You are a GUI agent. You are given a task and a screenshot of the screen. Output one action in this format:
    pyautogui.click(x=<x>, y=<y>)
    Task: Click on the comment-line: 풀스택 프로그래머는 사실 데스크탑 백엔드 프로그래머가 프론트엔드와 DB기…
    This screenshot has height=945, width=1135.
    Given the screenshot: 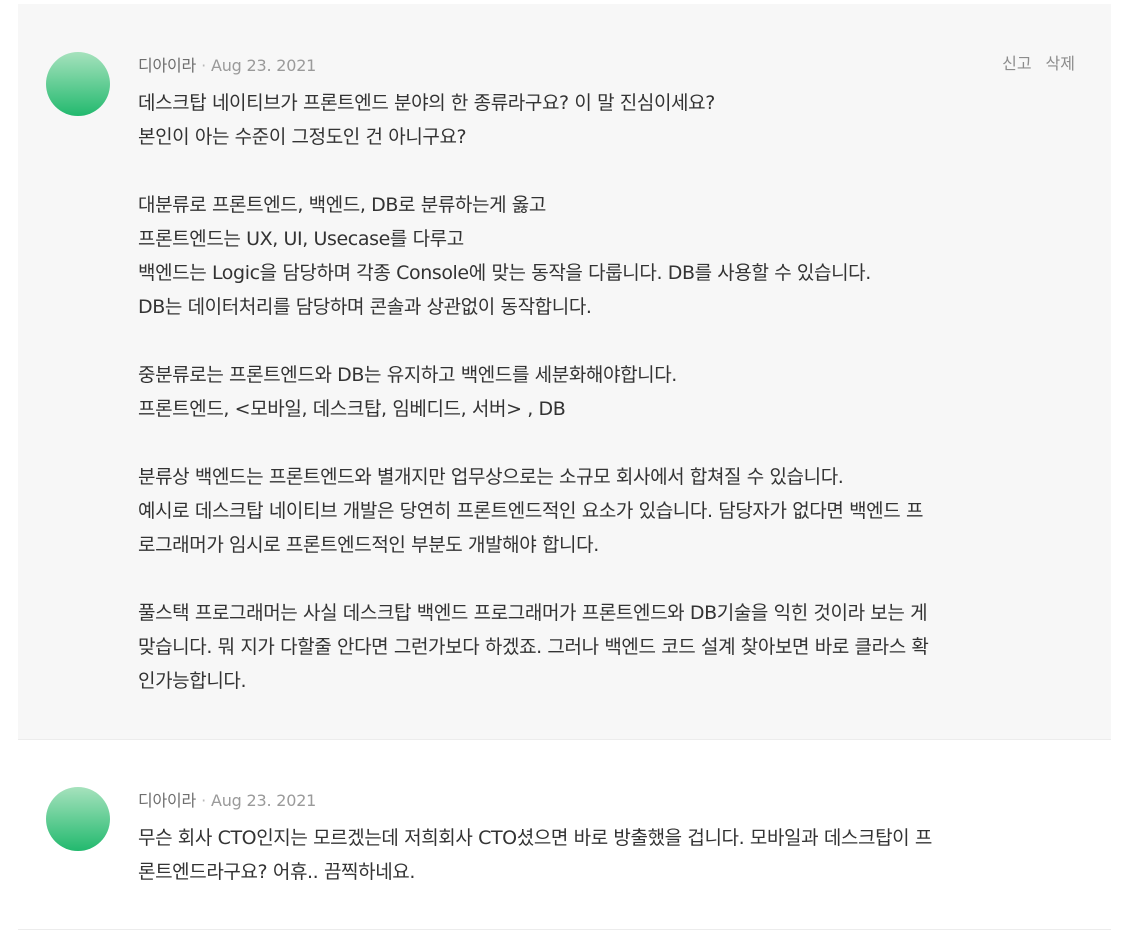 What is the action you would take?
    pyautogui.click(x=533, y=613)
    